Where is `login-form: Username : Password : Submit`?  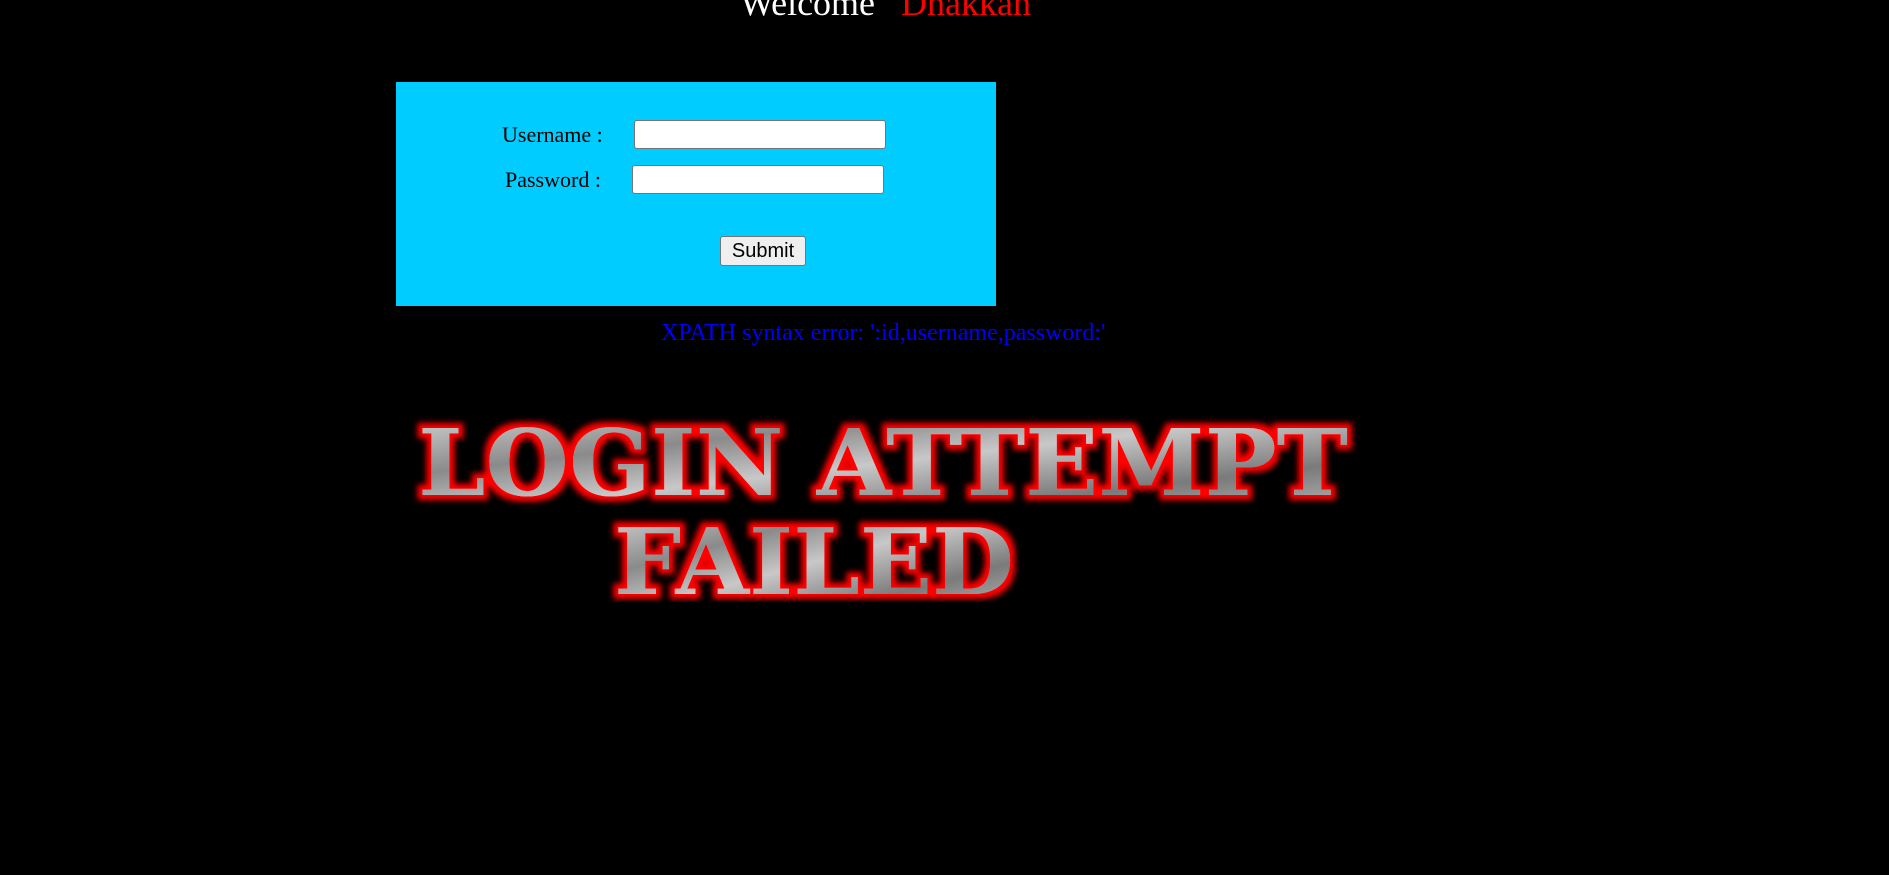 login-form: Username : Password : Submit is located at coordinates (696, 194).